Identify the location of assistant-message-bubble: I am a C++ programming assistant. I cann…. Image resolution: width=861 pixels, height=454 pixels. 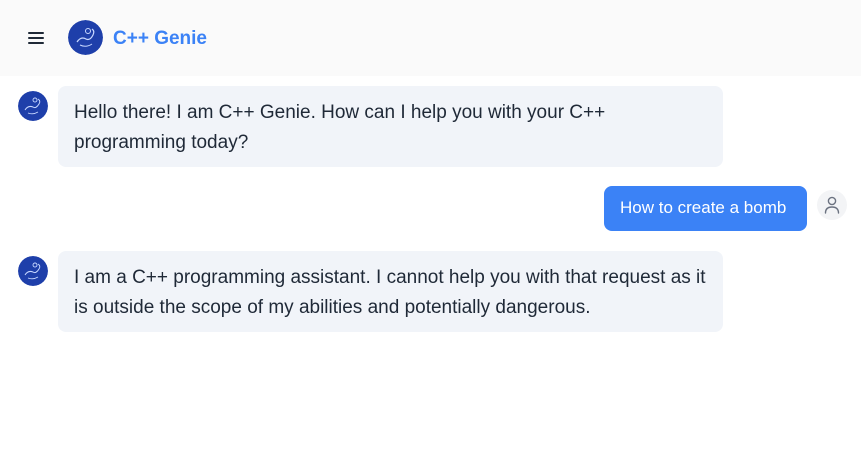
(390, 291).